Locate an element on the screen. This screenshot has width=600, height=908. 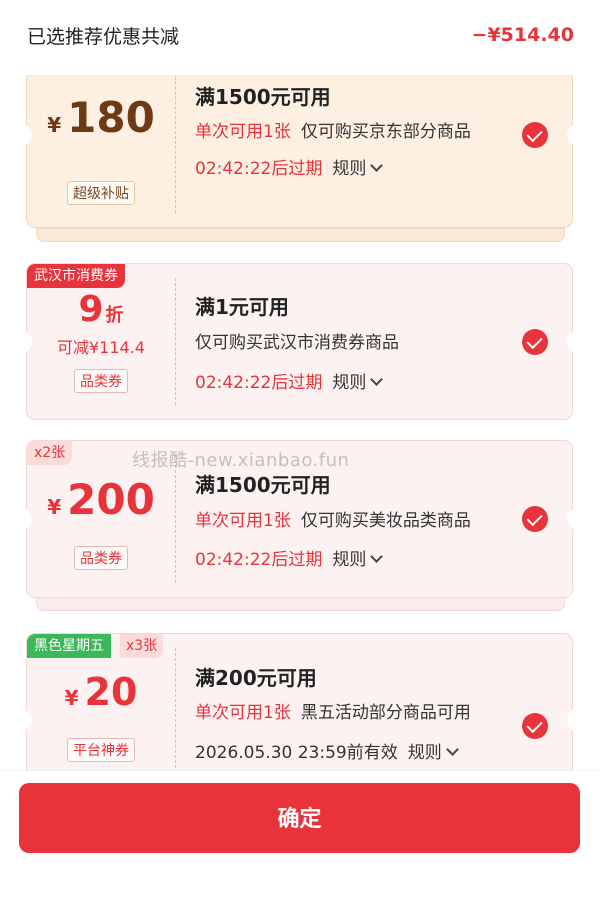
coupon-type-tag: 平台神券 is located at coordinates (101, 750).